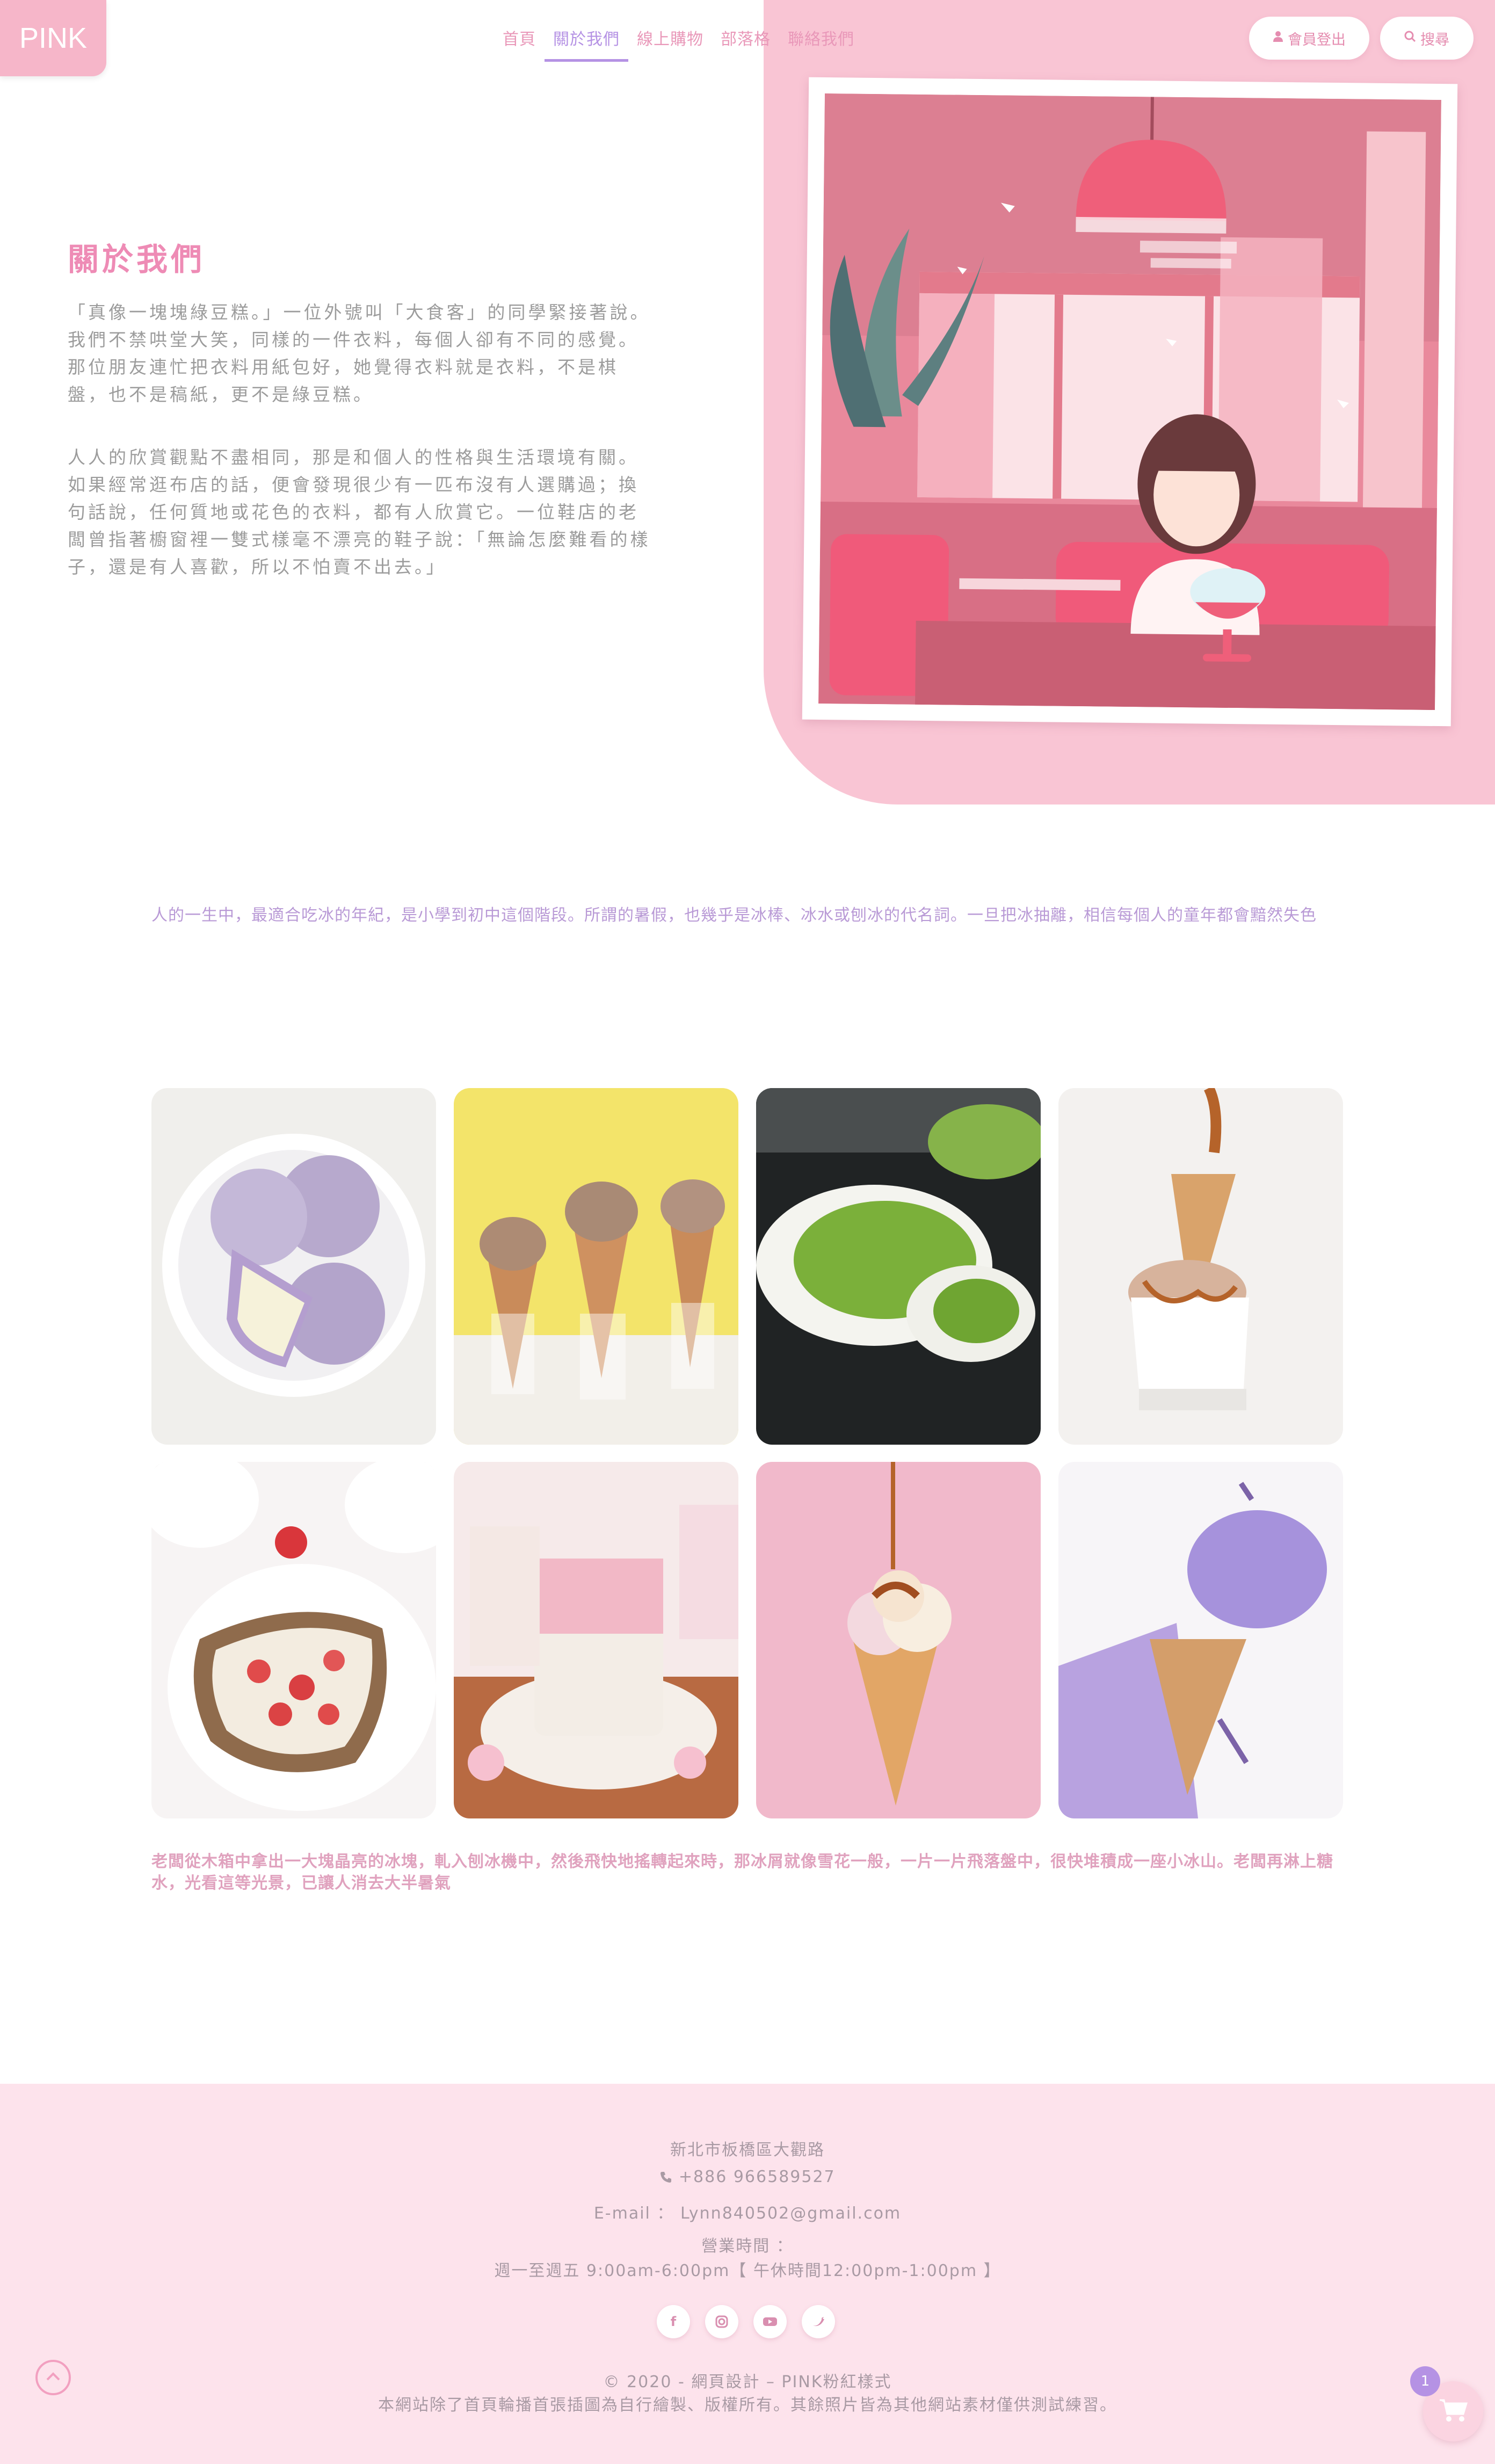  I want to click on caramel-ice-cream-photo, so click(1200, 1266).